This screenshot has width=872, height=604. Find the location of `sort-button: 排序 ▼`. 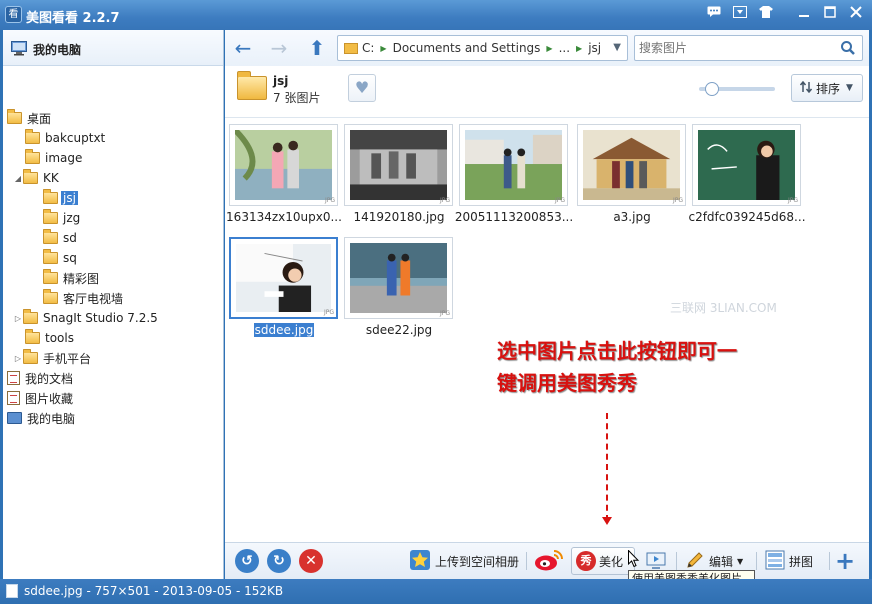

sort-button: 排序 ▼ is located at coordinates (827, 88).